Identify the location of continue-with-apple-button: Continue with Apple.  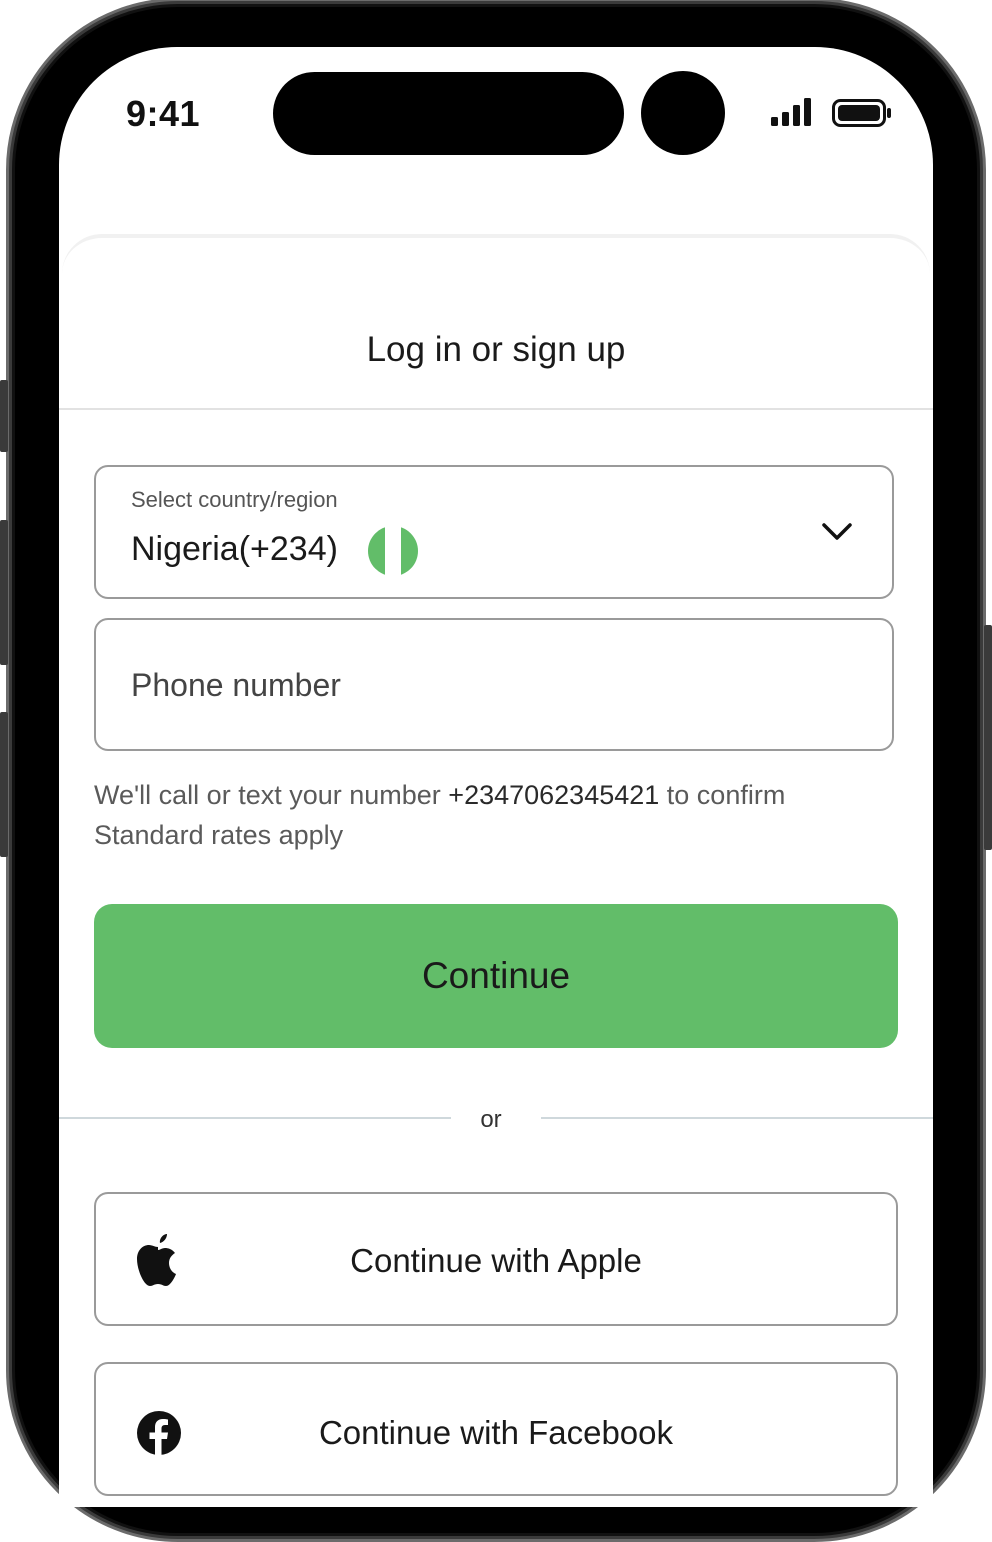
(496, 1259).